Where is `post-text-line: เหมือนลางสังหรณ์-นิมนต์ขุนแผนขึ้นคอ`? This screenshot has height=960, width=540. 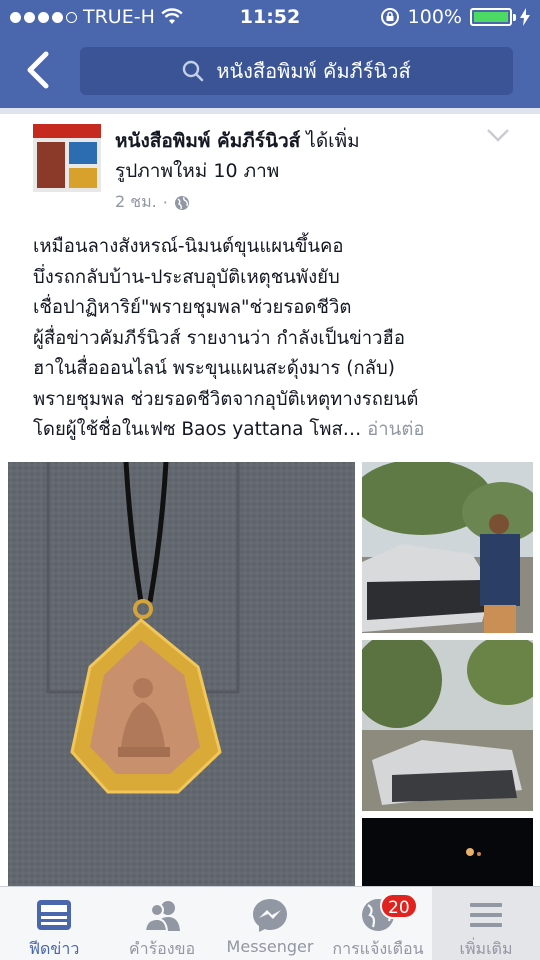 post-text-line: เหมือนลางสังหรณ์-นิมนต์ขุนแผนขึ้นคอ is located at coordinates (188, 246).